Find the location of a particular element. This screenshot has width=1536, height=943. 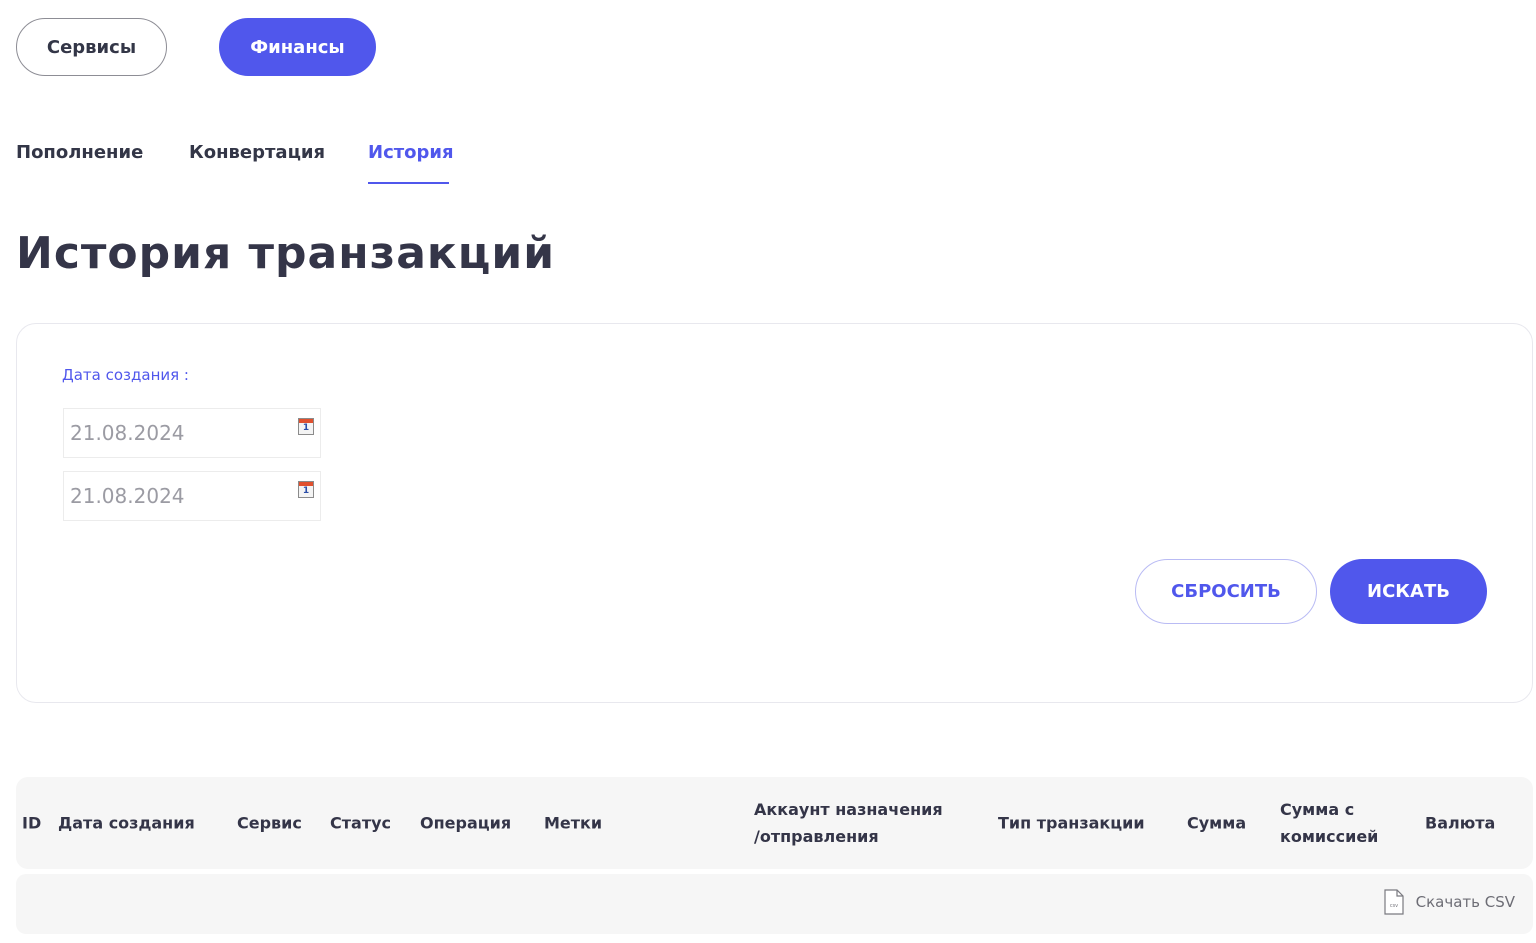

svg-text: csv is located at coordinates (1393, 906).